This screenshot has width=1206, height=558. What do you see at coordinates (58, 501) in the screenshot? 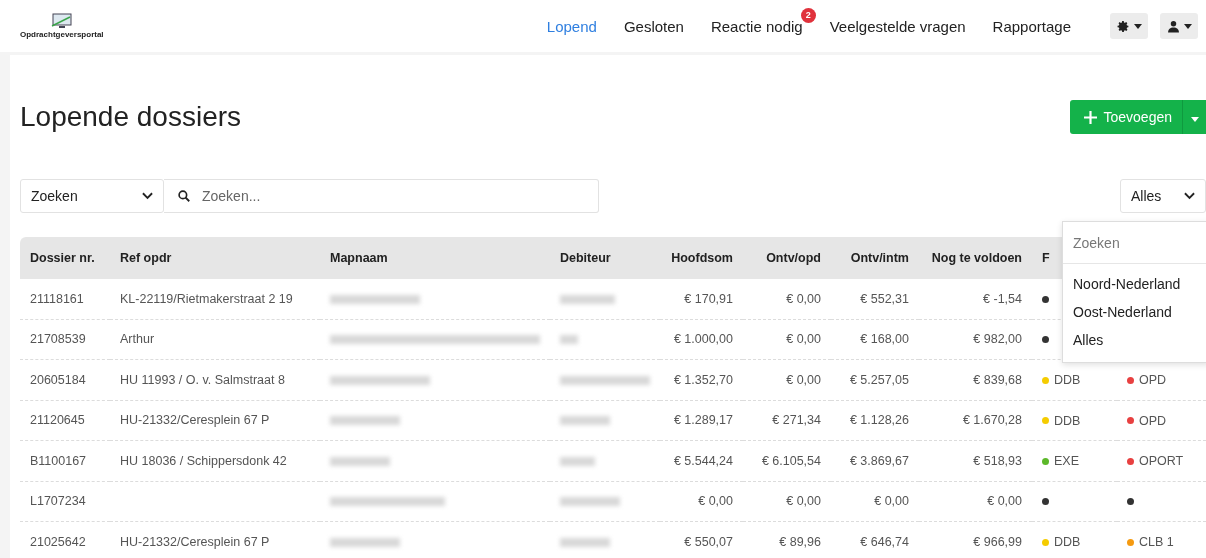
I see `dossier-number: L1707234` at bounding box center [58, 501].